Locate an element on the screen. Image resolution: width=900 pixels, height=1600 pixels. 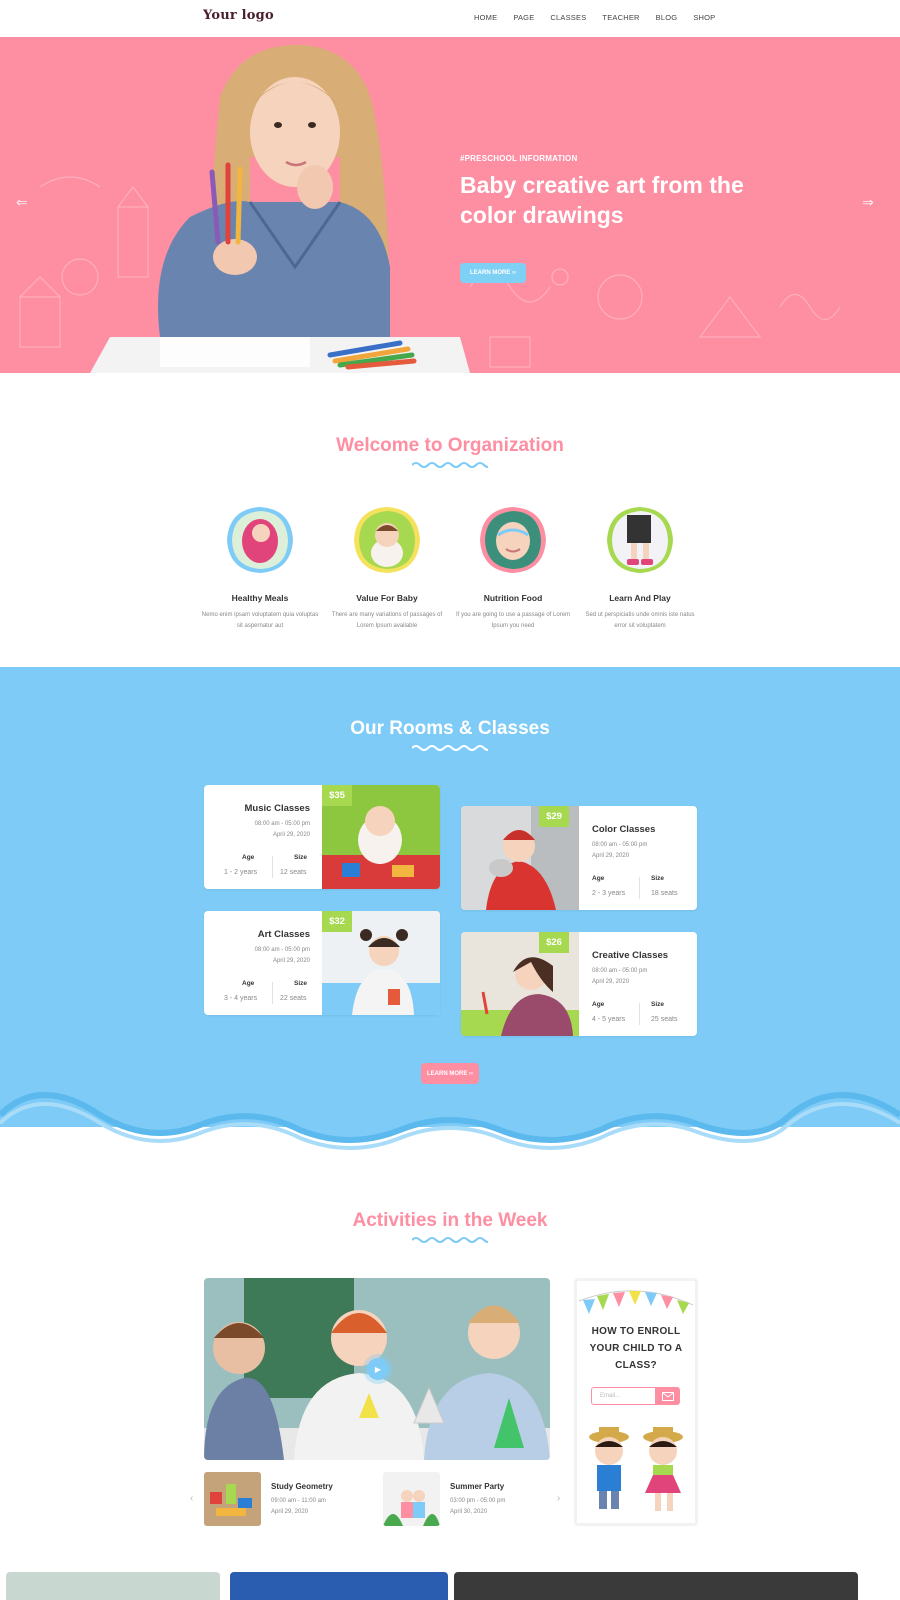
class-name: Creative Classes is located at coordinates (630, 955).